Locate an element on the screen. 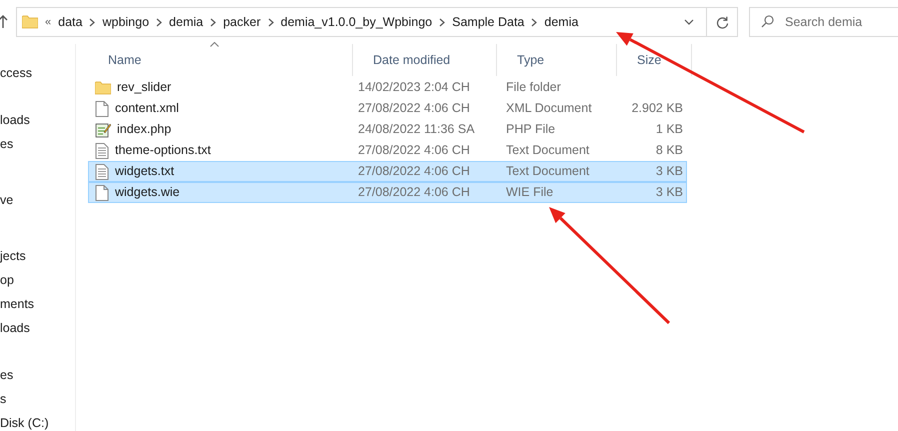  overflow-chevron: « is located at coordinates (48, 22).